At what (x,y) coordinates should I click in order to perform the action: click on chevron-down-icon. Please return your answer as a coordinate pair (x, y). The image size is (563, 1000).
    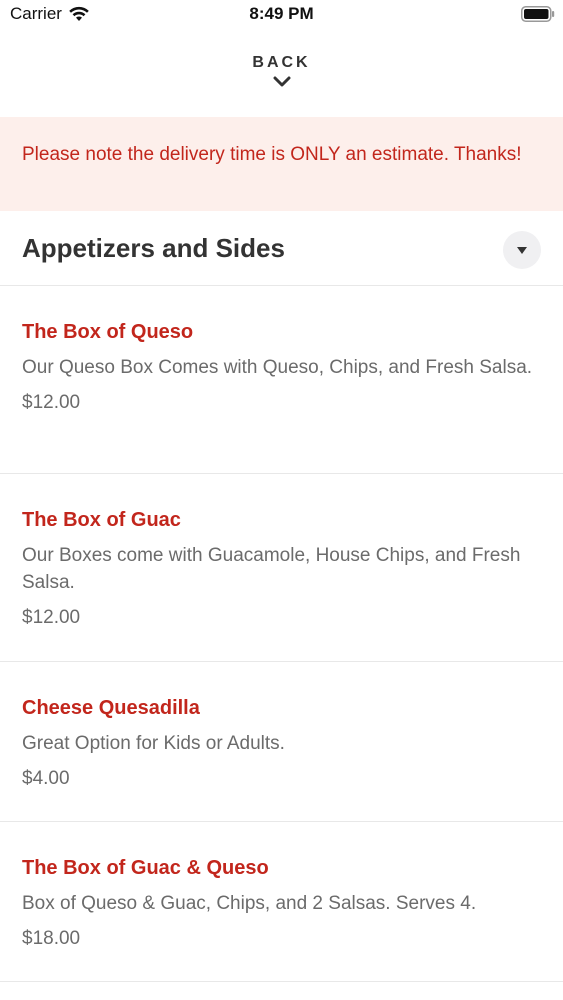
    Looking at the image, I should click on (281, 81).